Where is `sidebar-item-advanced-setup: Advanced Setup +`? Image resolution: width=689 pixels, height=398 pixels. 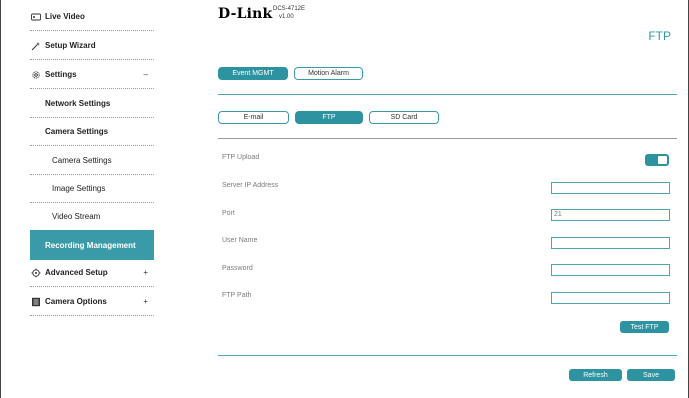 sidebar-item-advanced-setup: Advanced Setup + is located at coordinates (77, 272).